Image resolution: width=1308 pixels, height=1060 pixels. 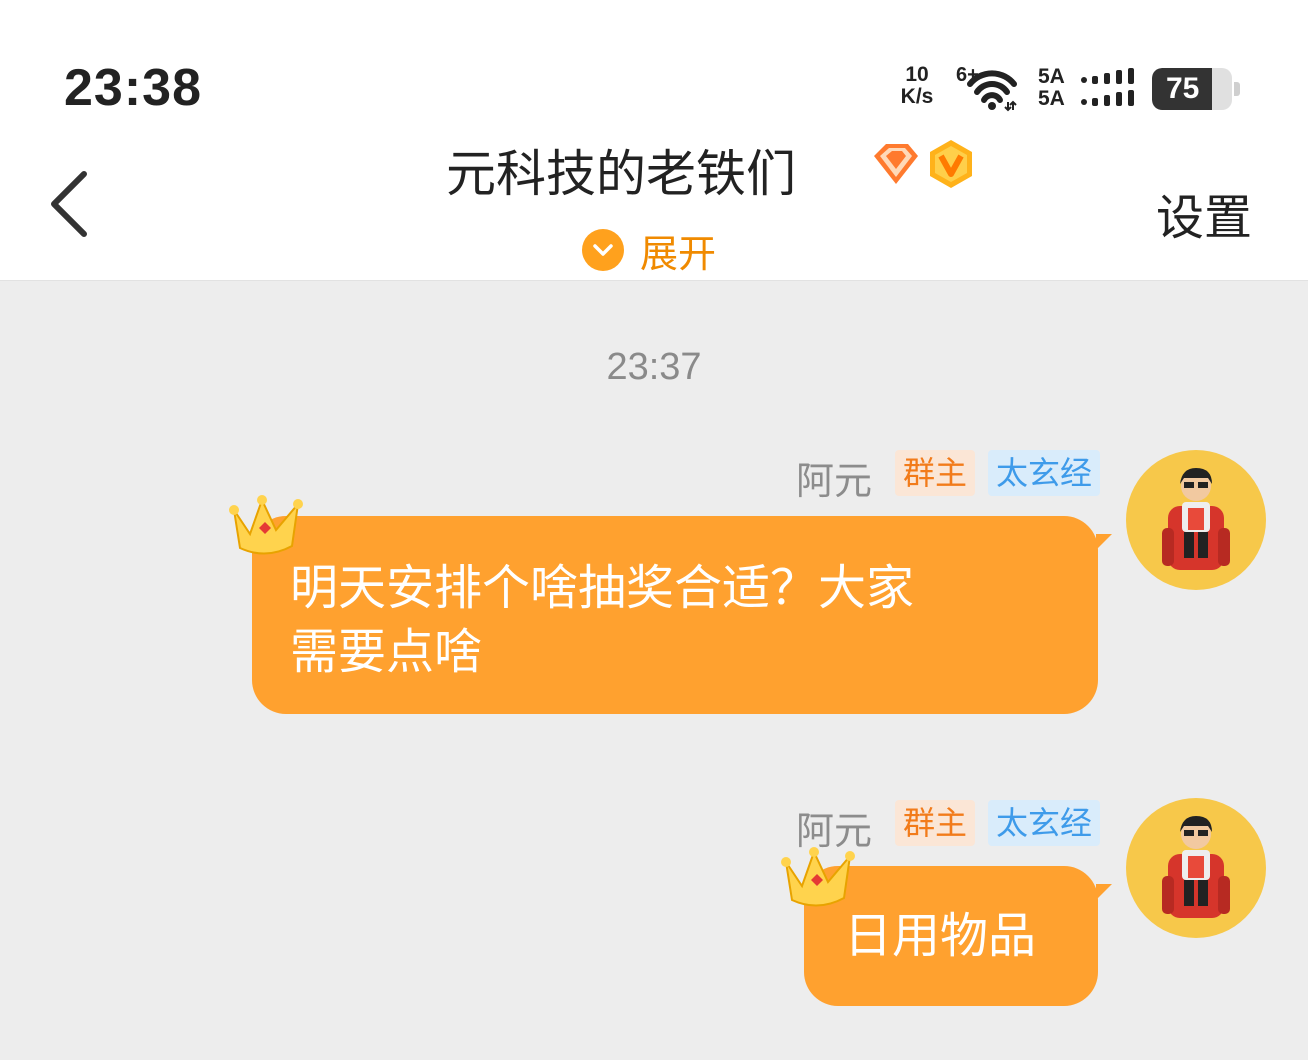 What do you see at coordinates (133, 88) in the screenshot?
I see `status-time: 23:38` at bounding box center [133, 88].